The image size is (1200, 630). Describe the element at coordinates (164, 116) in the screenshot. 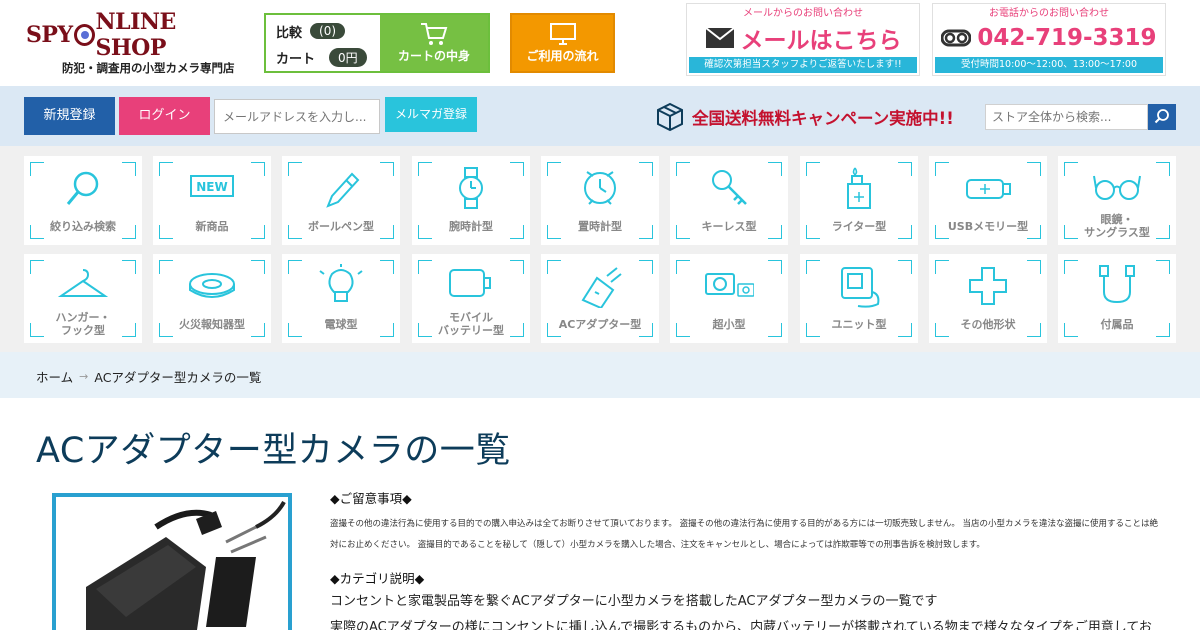

I see `login-button: ログイン` at that location.